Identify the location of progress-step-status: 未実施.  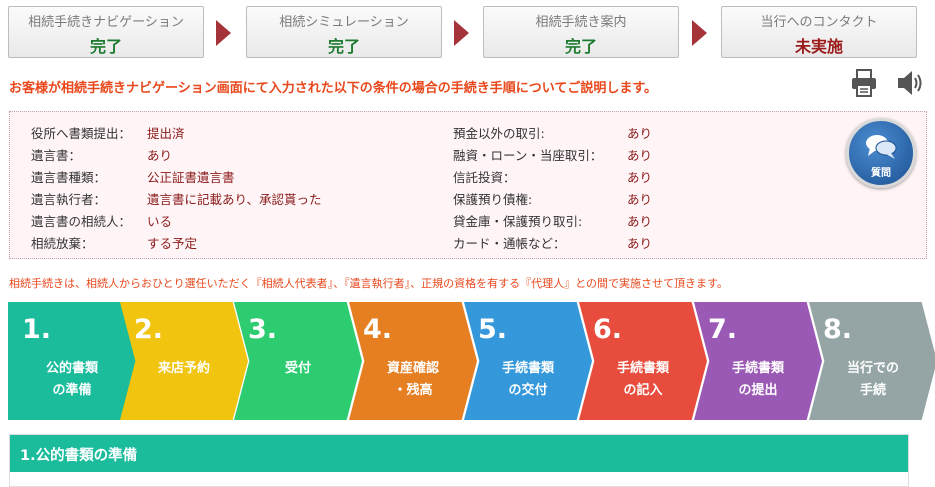
(818, 46).